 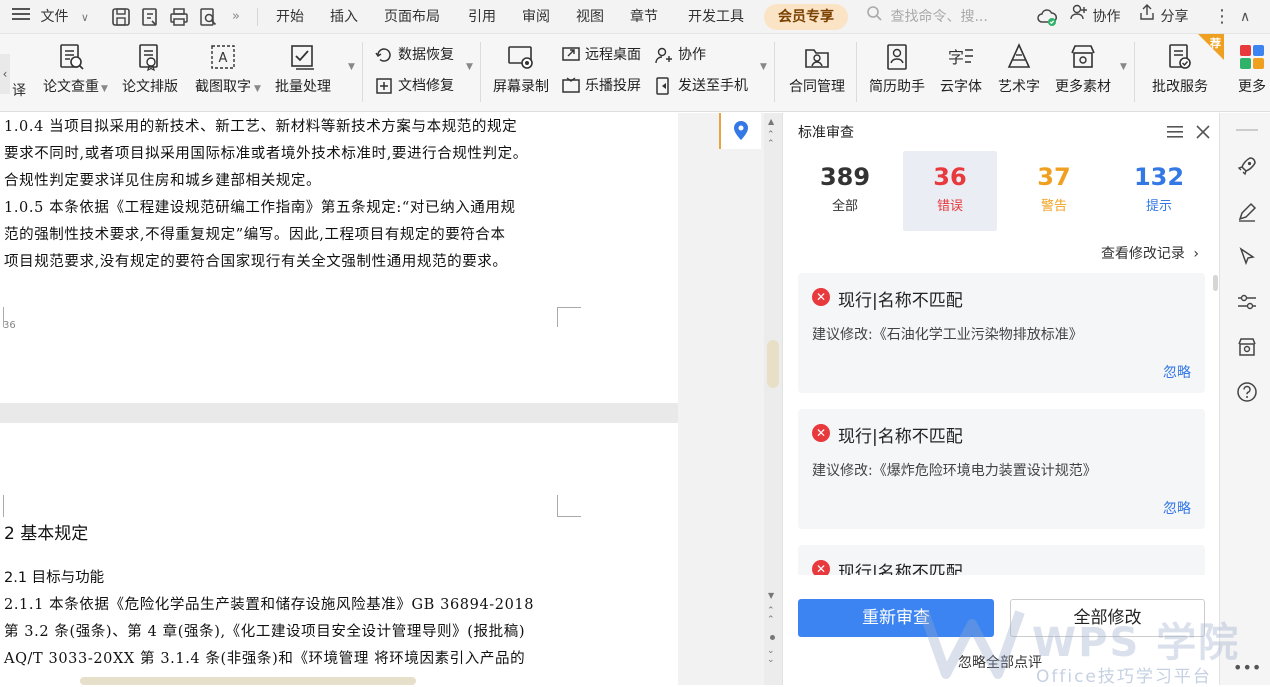 I want to click on browse-object-icon, so click(x=772, y=637).